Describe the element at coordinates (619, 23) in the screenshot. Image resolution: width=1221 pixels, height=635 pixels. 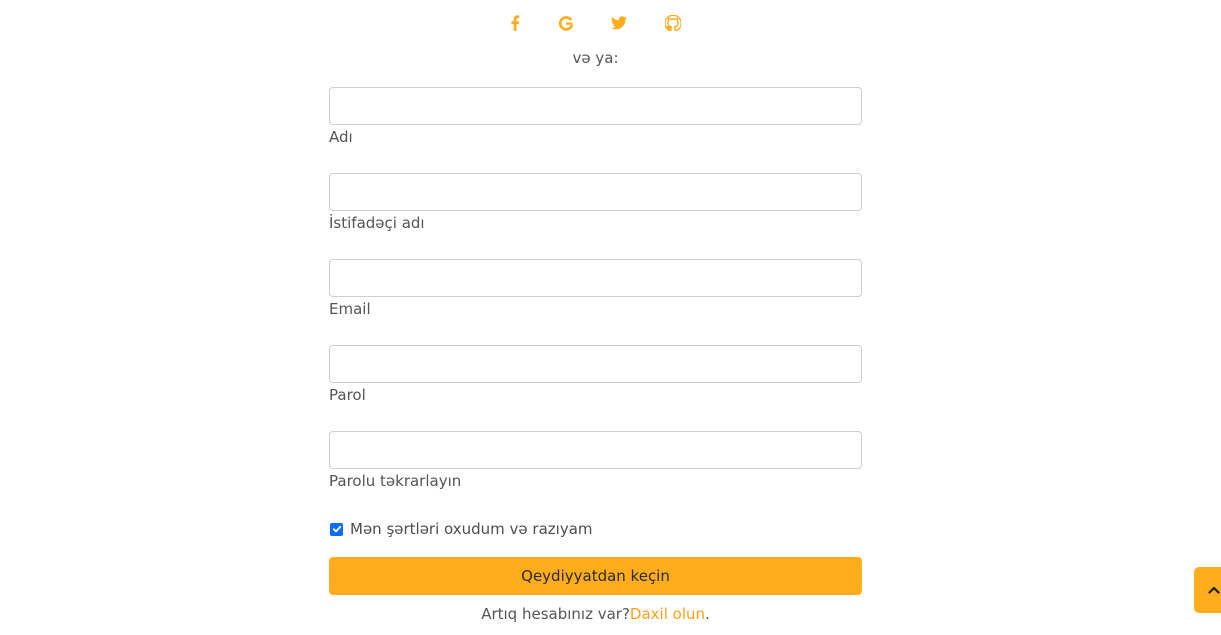
I see `twitter-icon` at that location.